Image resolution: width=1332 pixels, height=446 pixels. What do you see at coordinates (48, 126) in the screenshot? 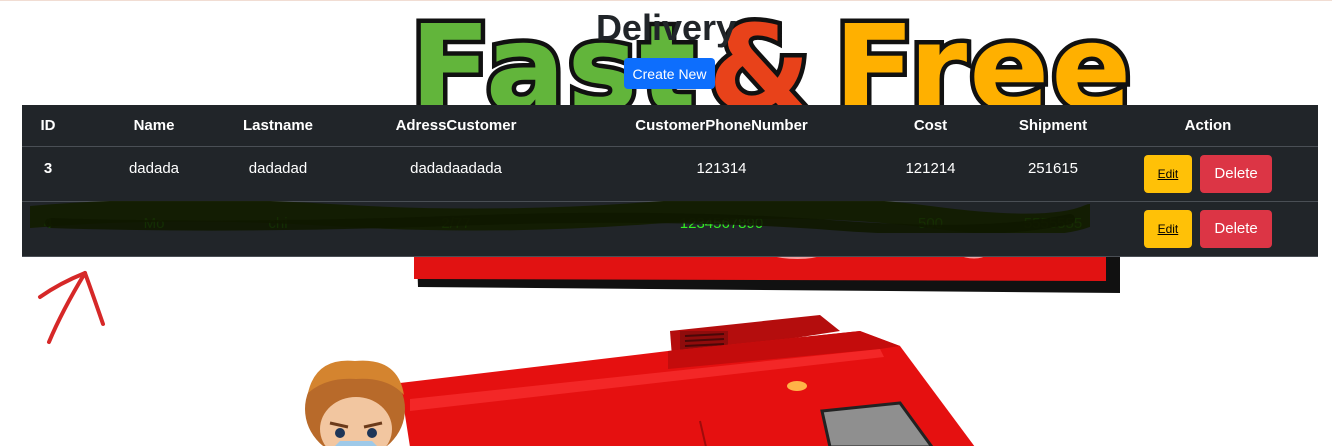
I see `column-header-id: ID` at bounding box center [48, 126].